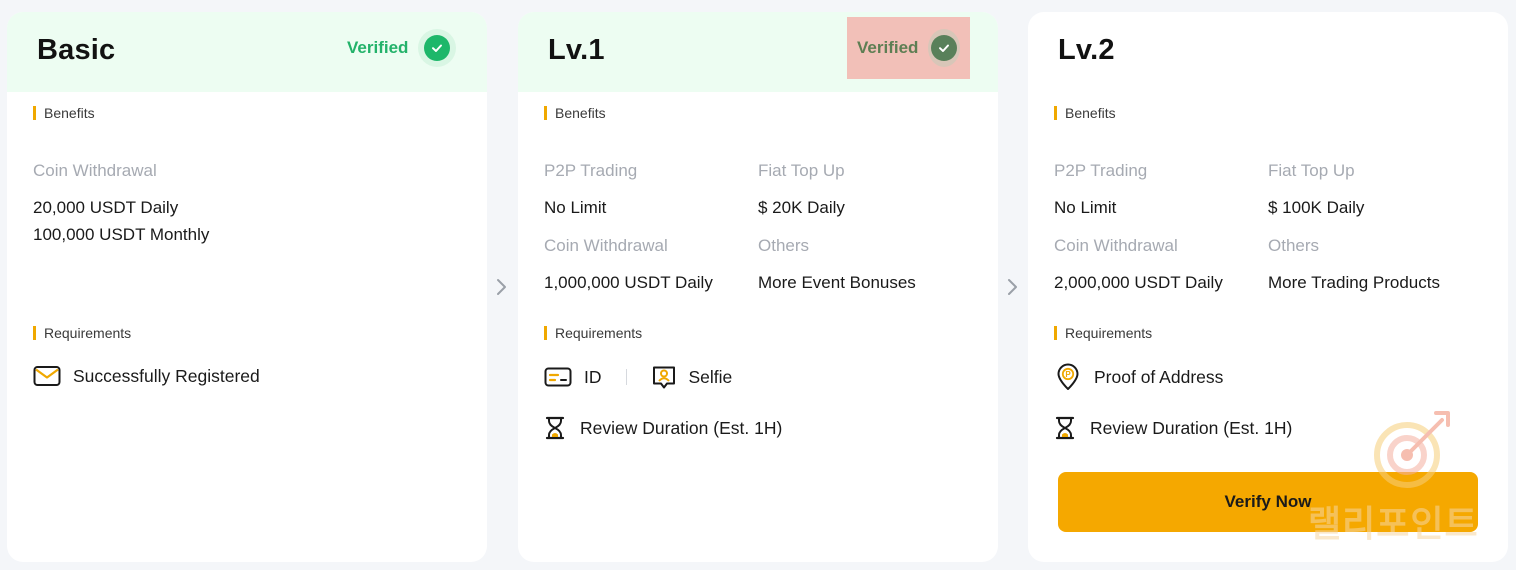 This screenshot has height=570, width=1516. Describe the element at coordinates (638, 377) in the screenshot. I see `requirement-item: ID Selfie` at that location.